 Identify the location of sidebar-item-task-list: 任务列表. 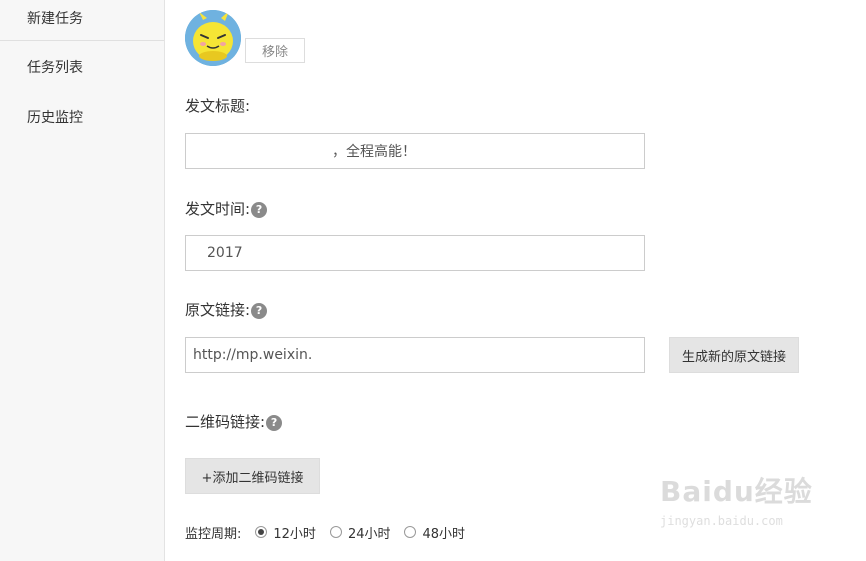
(82, 67).